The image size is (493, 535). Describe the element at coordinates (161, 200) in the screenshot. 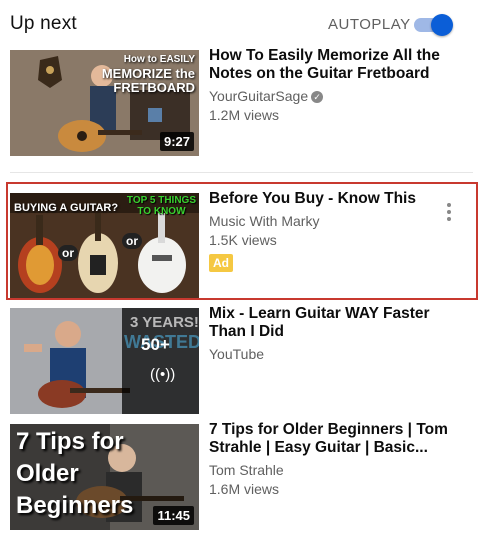

I see `thumbnail-text-line: TOP 5 THINGS` at that location.